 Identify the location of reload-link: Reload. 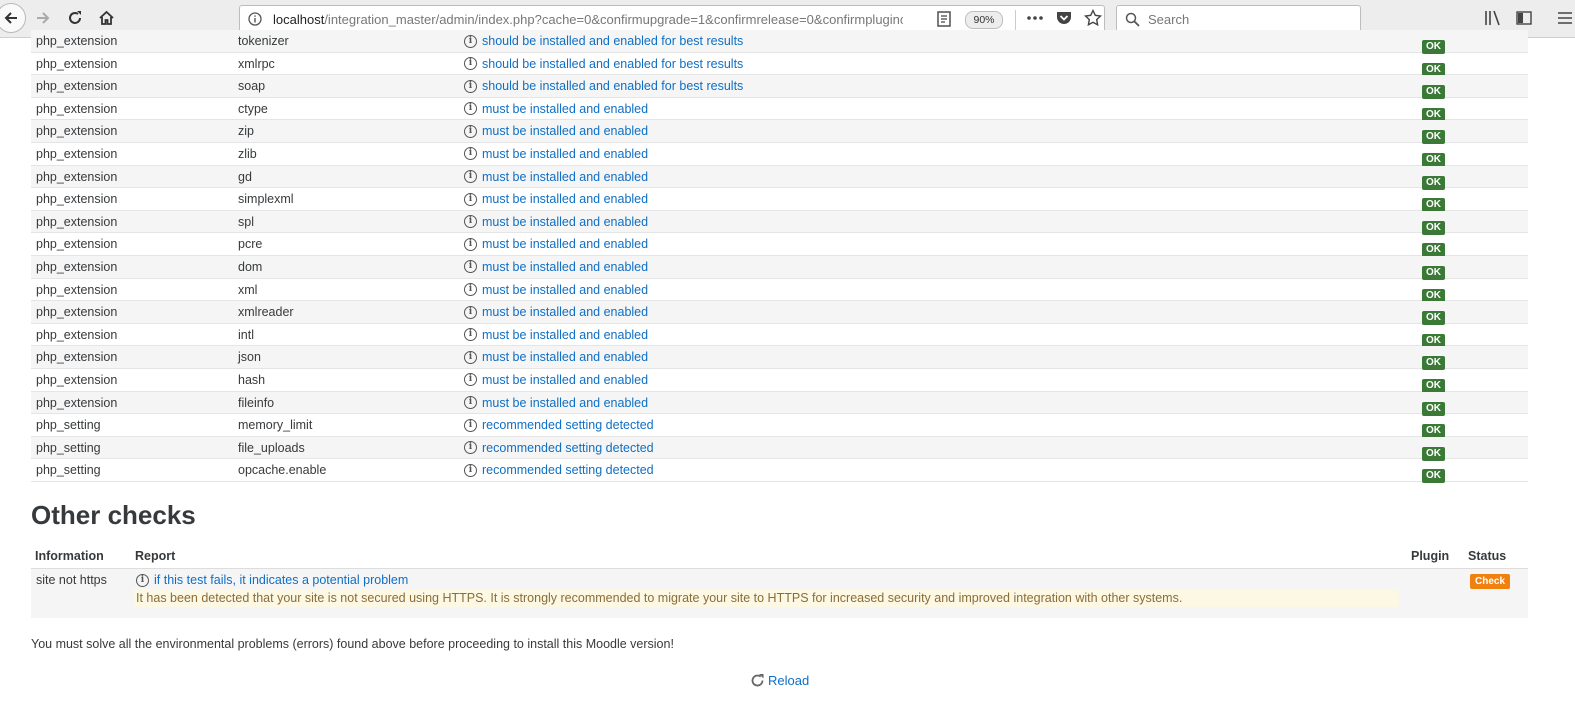
(779, 680).